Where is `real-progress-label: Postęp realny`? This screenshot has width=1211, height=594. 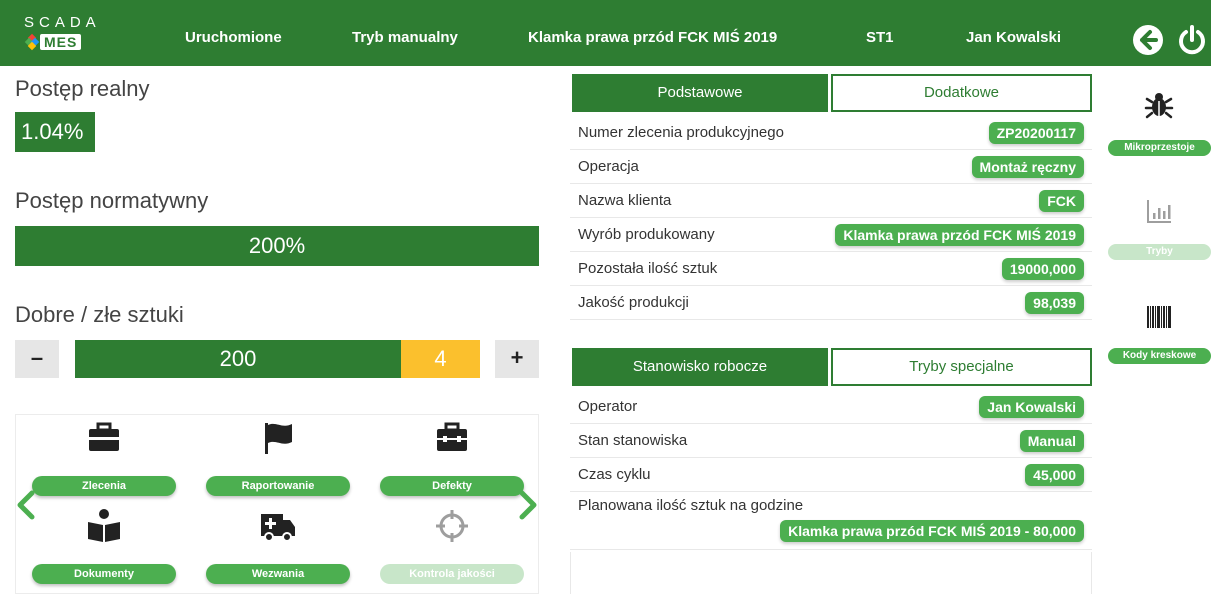
real-progress-label: Postęp realny is located at coordinates (82, 88).